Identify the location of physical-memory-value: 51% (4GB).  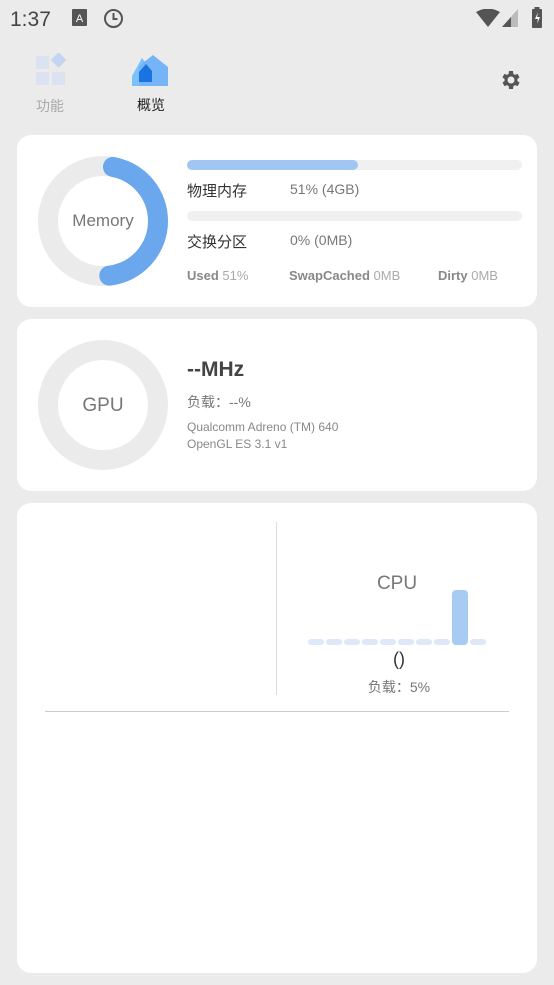
(325, 189).